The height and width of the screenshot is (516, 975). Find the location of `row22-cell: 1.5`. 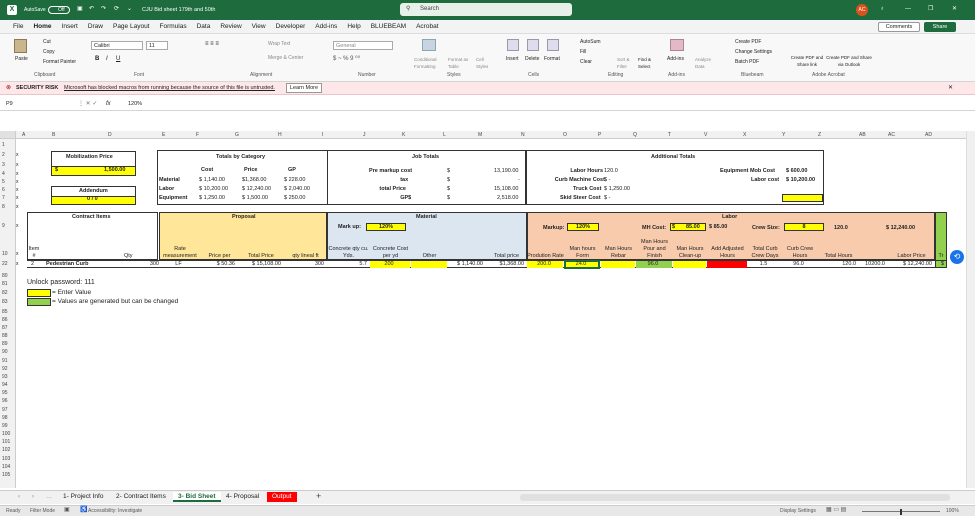

row22-cell: 1.5 is located at coordinates (763, 264).